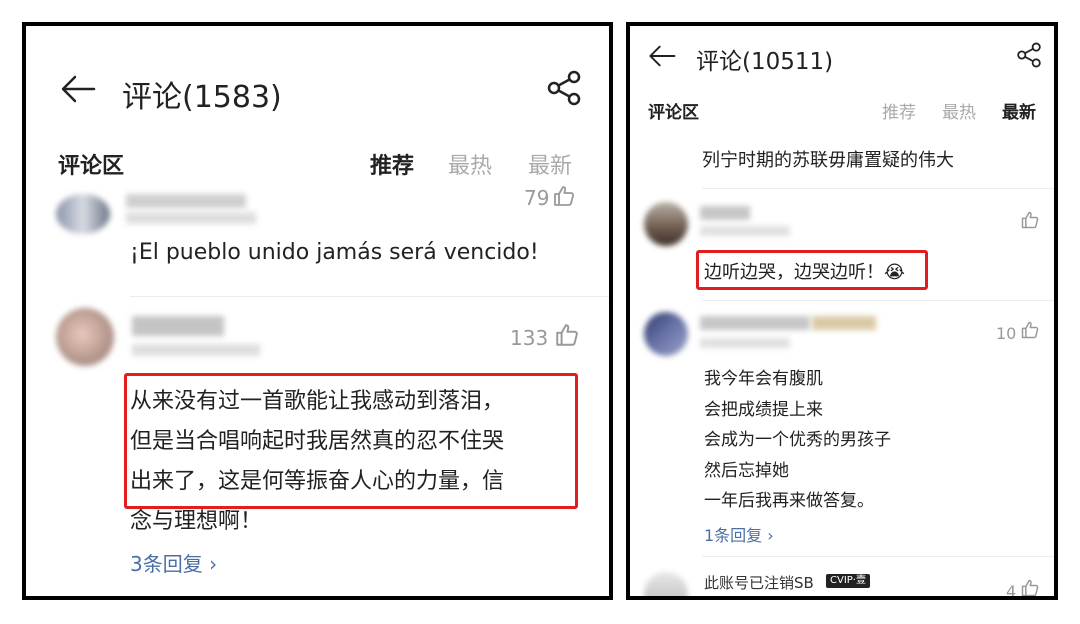  I want to click on comment-line: 我今年会有腹肌, so click(763, 379).